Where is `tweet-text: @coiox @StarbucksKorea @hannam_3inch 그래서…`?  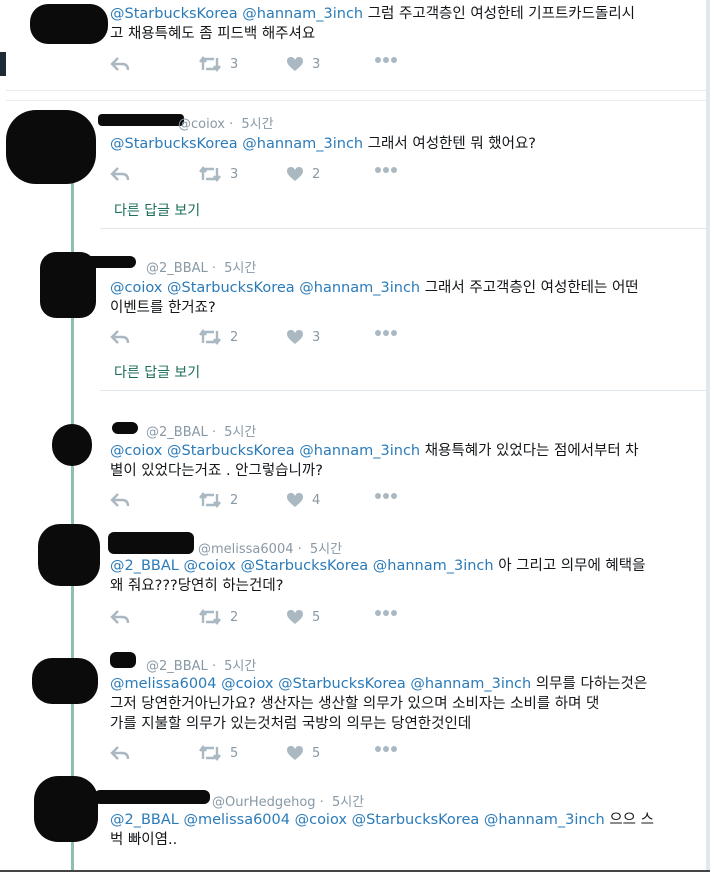 tweet-text: @coiox @StarbucksKorea @hannam_3inch 그래서… is located at coordinates (405, 298).